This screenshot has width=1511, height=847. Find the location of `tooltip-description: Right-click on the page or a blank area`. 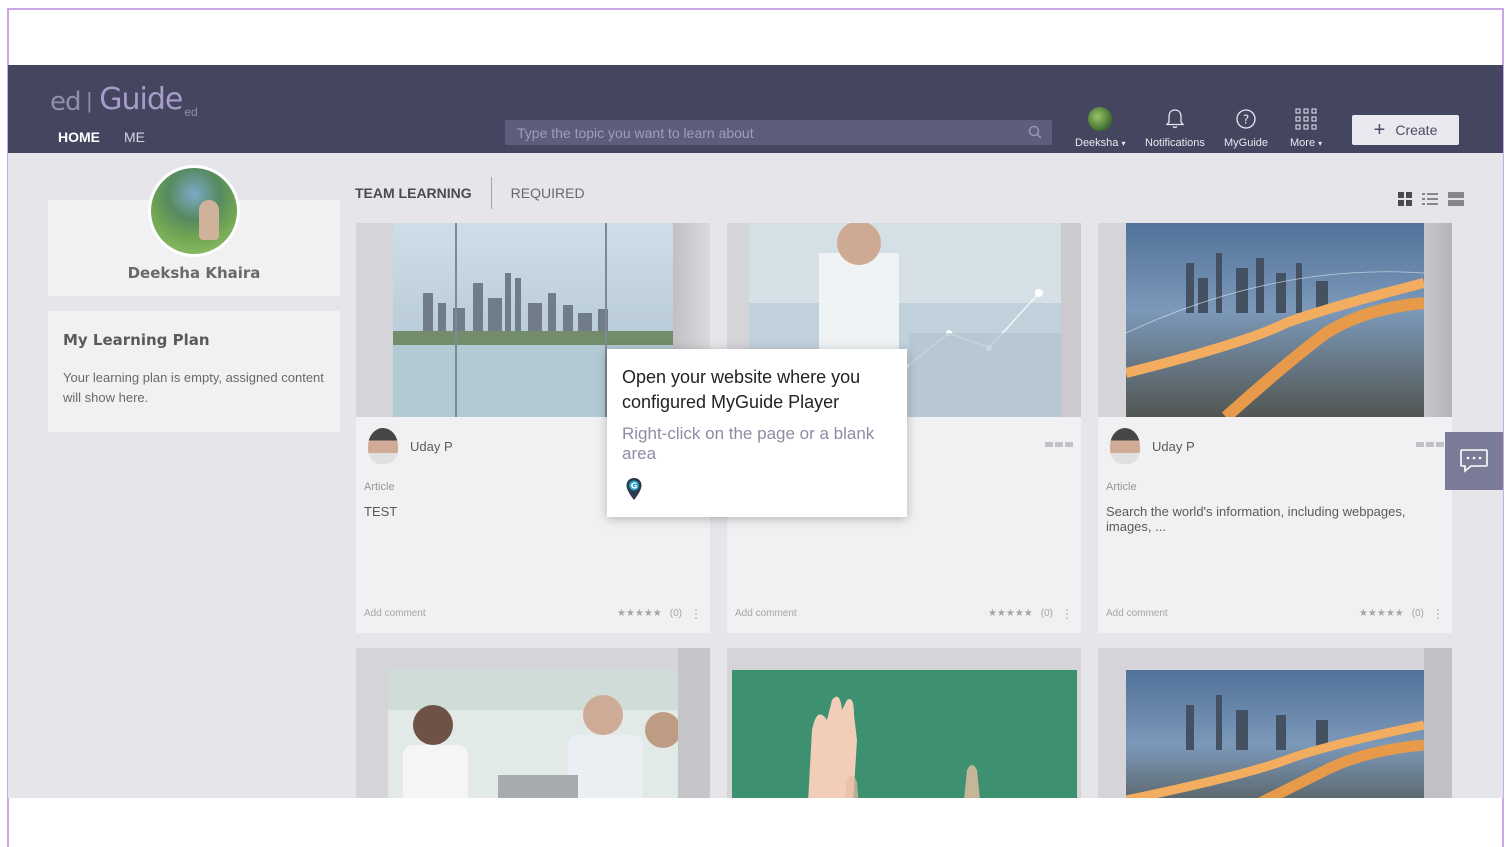

tooltip-description: Right-click on the page or a blank area is located at coordinates (748, 443).